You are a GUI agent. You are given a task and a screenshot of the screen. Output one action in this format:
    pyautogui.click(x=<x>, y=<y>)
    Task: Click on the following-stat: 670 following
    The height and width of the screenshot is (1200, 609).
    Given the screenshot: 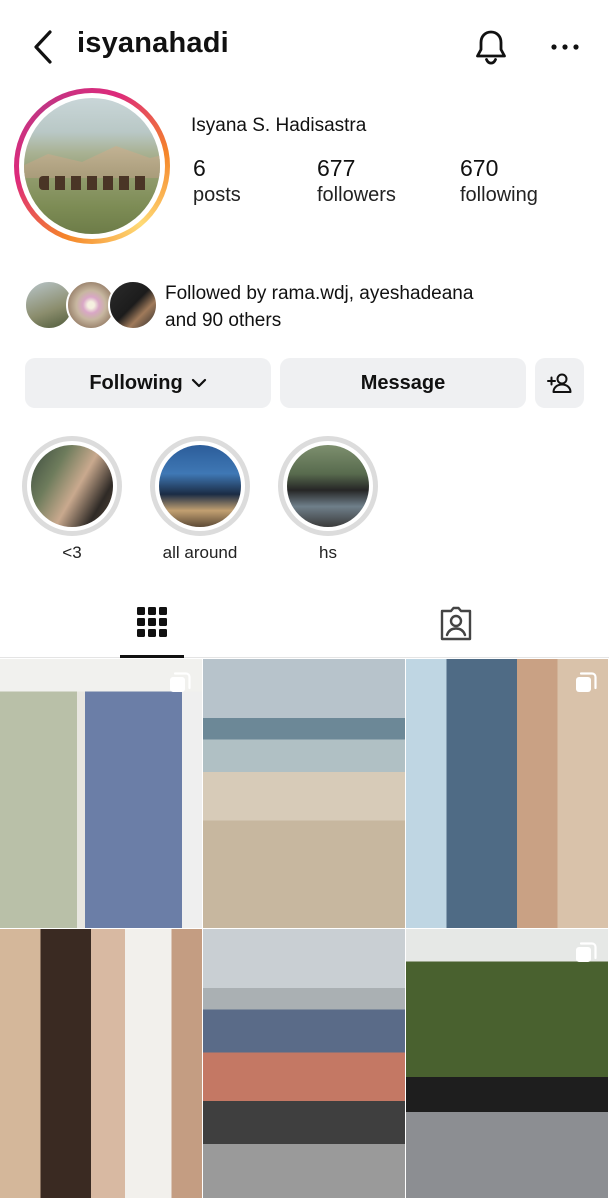 What is the action you would take?
    pyautogui.click(x=499, y=181)
    